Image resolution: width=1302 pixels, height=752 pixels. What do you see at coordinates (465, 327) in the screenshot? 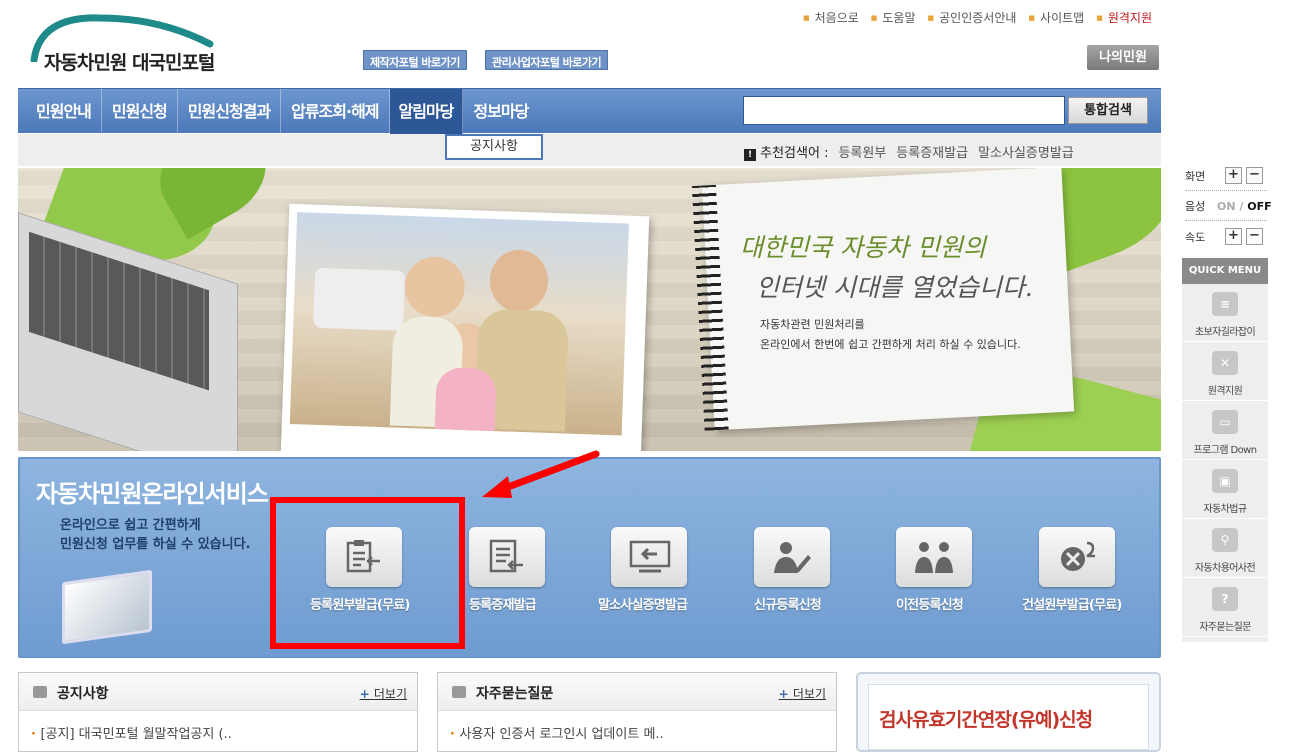
I see `family-photo` at bounding box center [465, 327].